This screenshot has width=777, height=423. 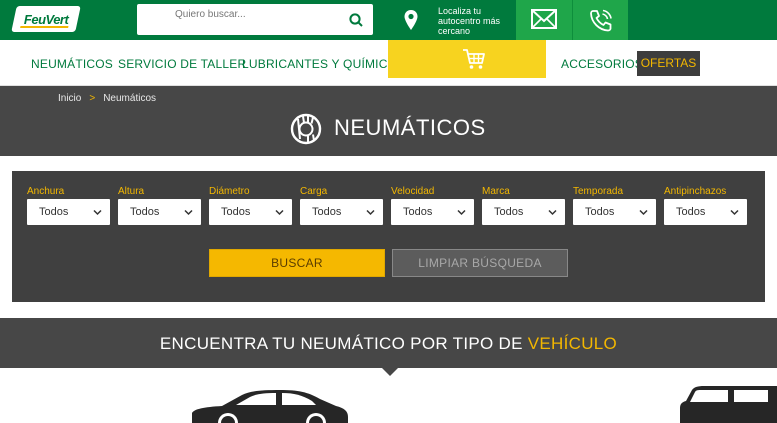 I want to click on filter-label: Temporada, so click(x=598, y=191).